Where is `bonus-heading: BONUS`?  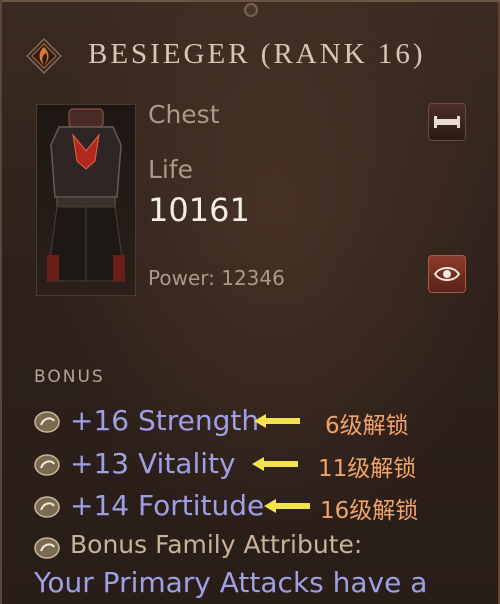 bonus-heading: BONUS is located at coordinates (69, 377).